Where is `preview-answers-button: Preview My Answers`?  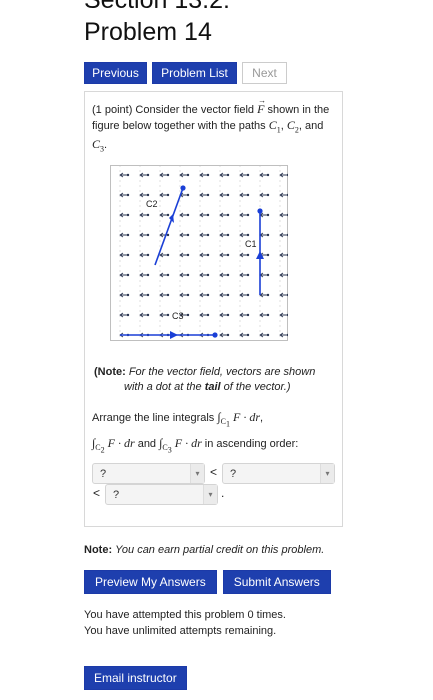
preview-answers-button: Preview My Answers is located at coordinates (150, 582).